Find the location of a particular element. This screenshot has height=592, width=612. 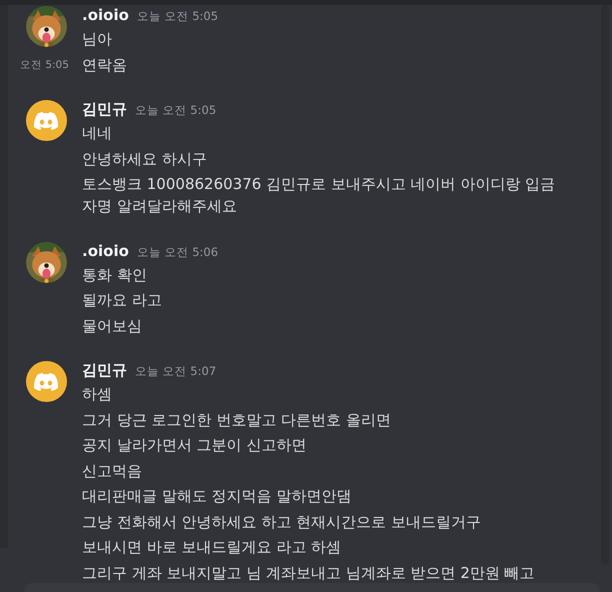

message-text: 연락옴 is located at coordinates (105, 65).